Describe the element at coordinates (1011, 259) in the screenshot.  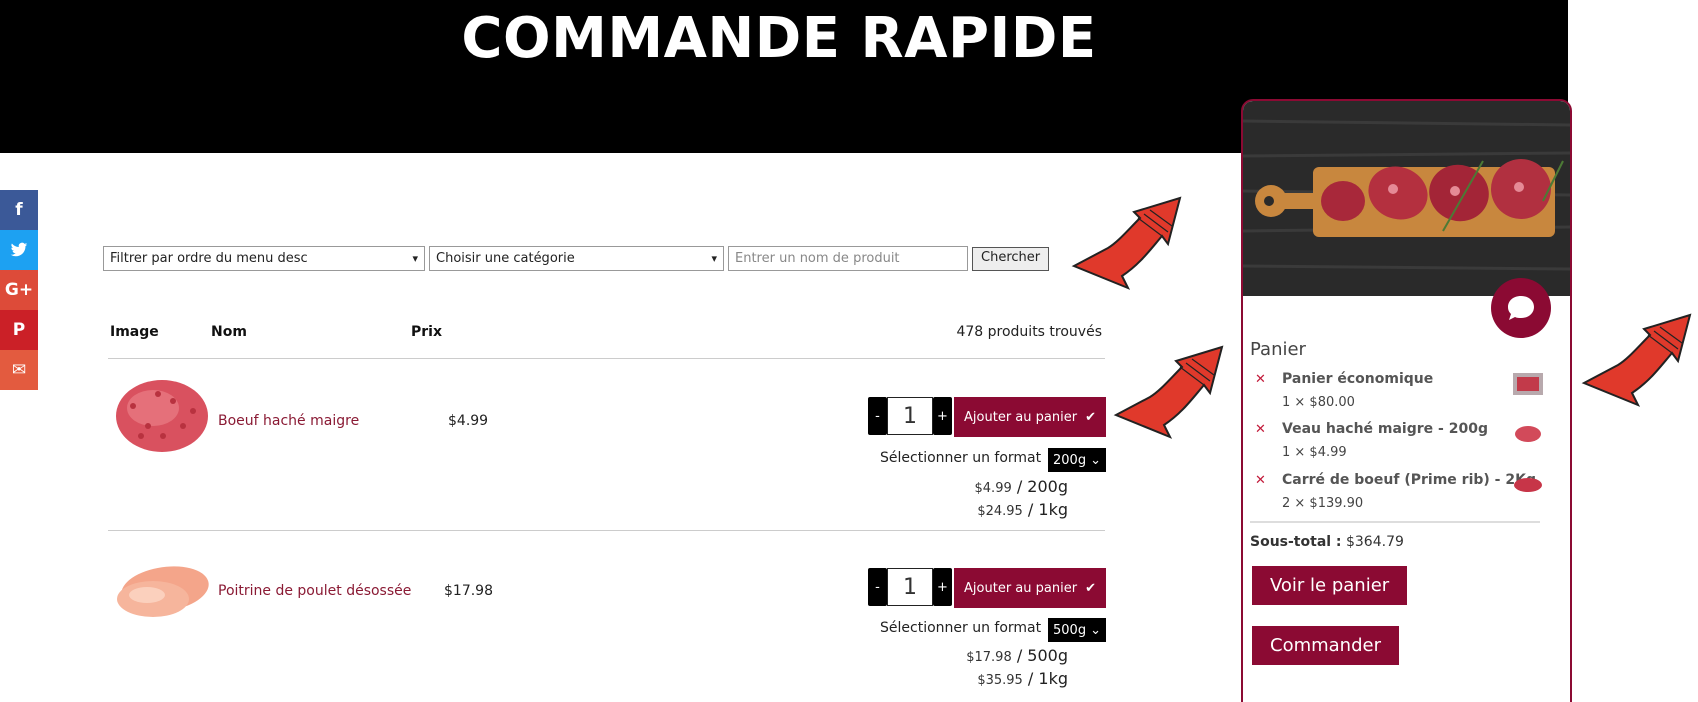
I see `search-button: Chercher` at that location.